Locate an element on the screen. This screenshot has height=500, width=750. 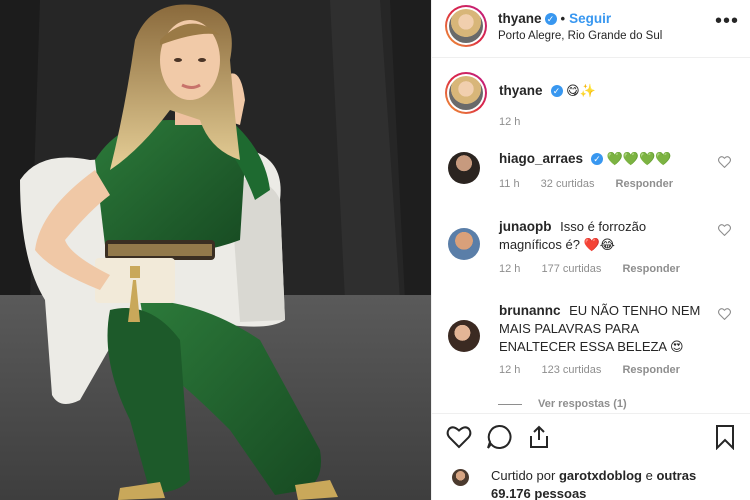
caption-body: thyane ✓ 😋✨ is located at coordinates (604, 91).